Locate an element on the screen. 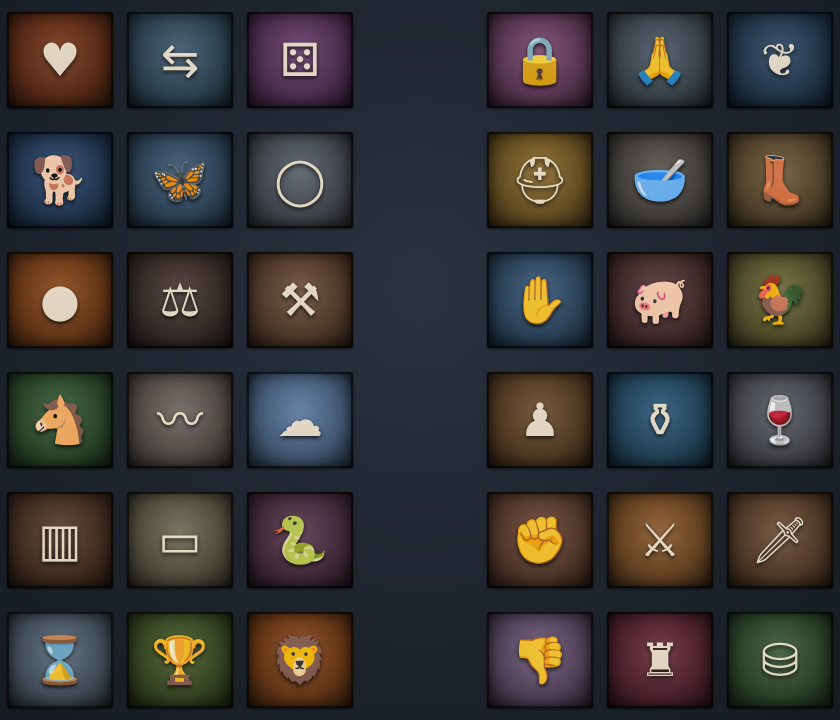 The height and width of the screenshot is (720, 840). thumbs-down-icon: 👎 is located at coordinates (540, 660).